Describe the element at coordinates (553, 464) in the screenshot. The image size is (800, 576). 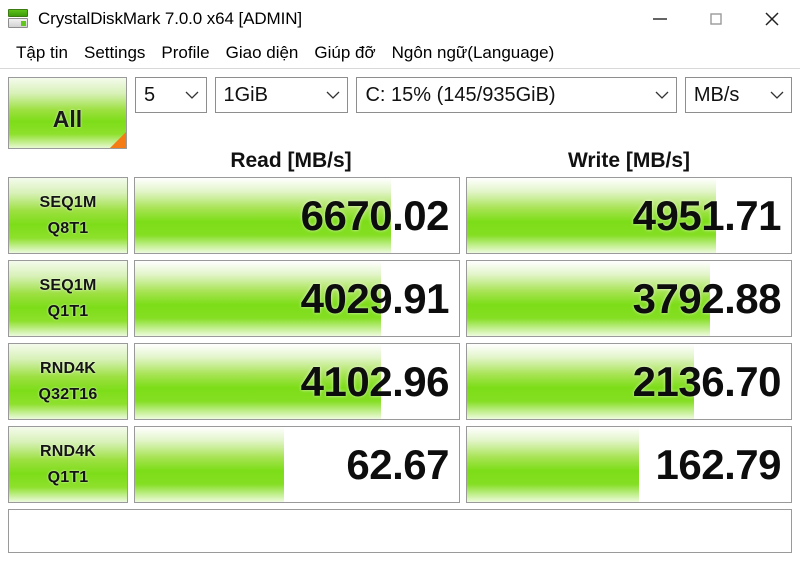
I see `write-bar-fill` at that location.